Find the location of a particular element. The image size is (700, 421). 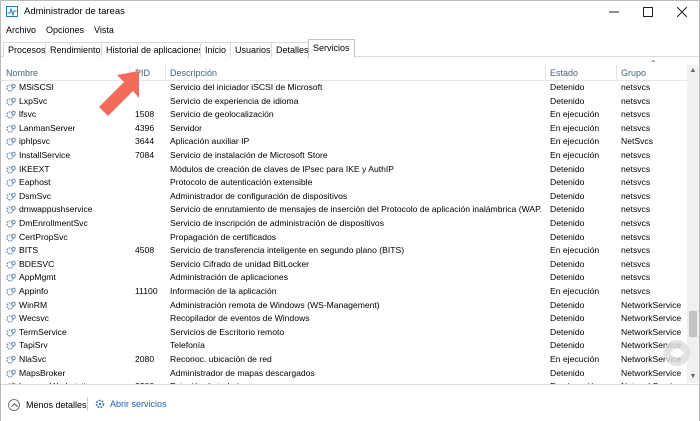

minimize-button is located at coordinates (614, 12).